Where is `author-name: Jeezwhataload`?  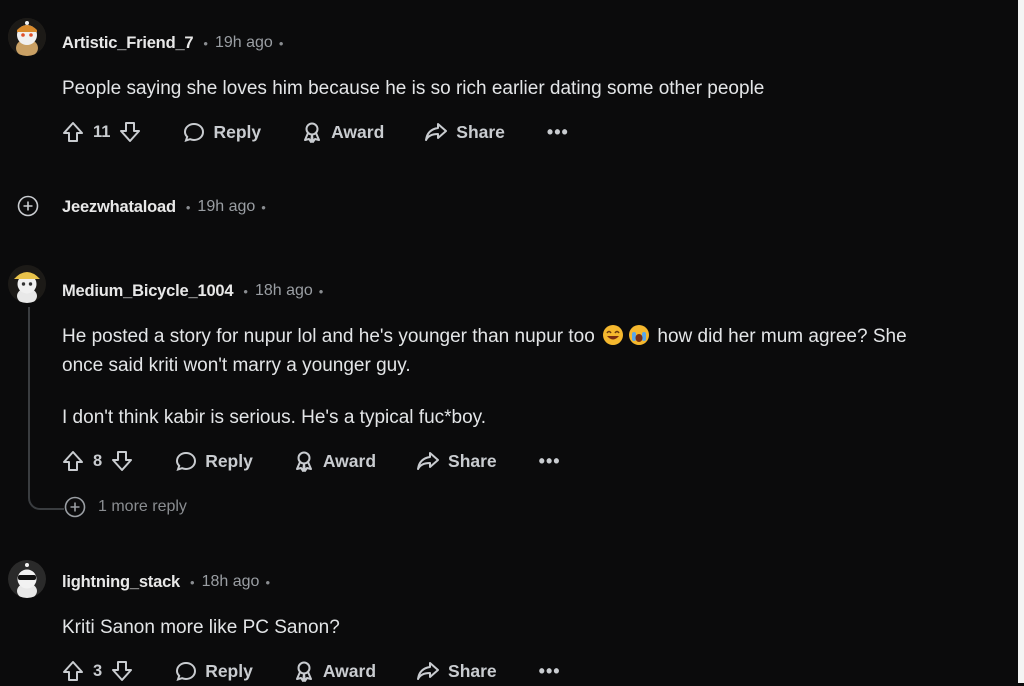
author-name: Jeezwhataload is located at coordinates (119, 207).